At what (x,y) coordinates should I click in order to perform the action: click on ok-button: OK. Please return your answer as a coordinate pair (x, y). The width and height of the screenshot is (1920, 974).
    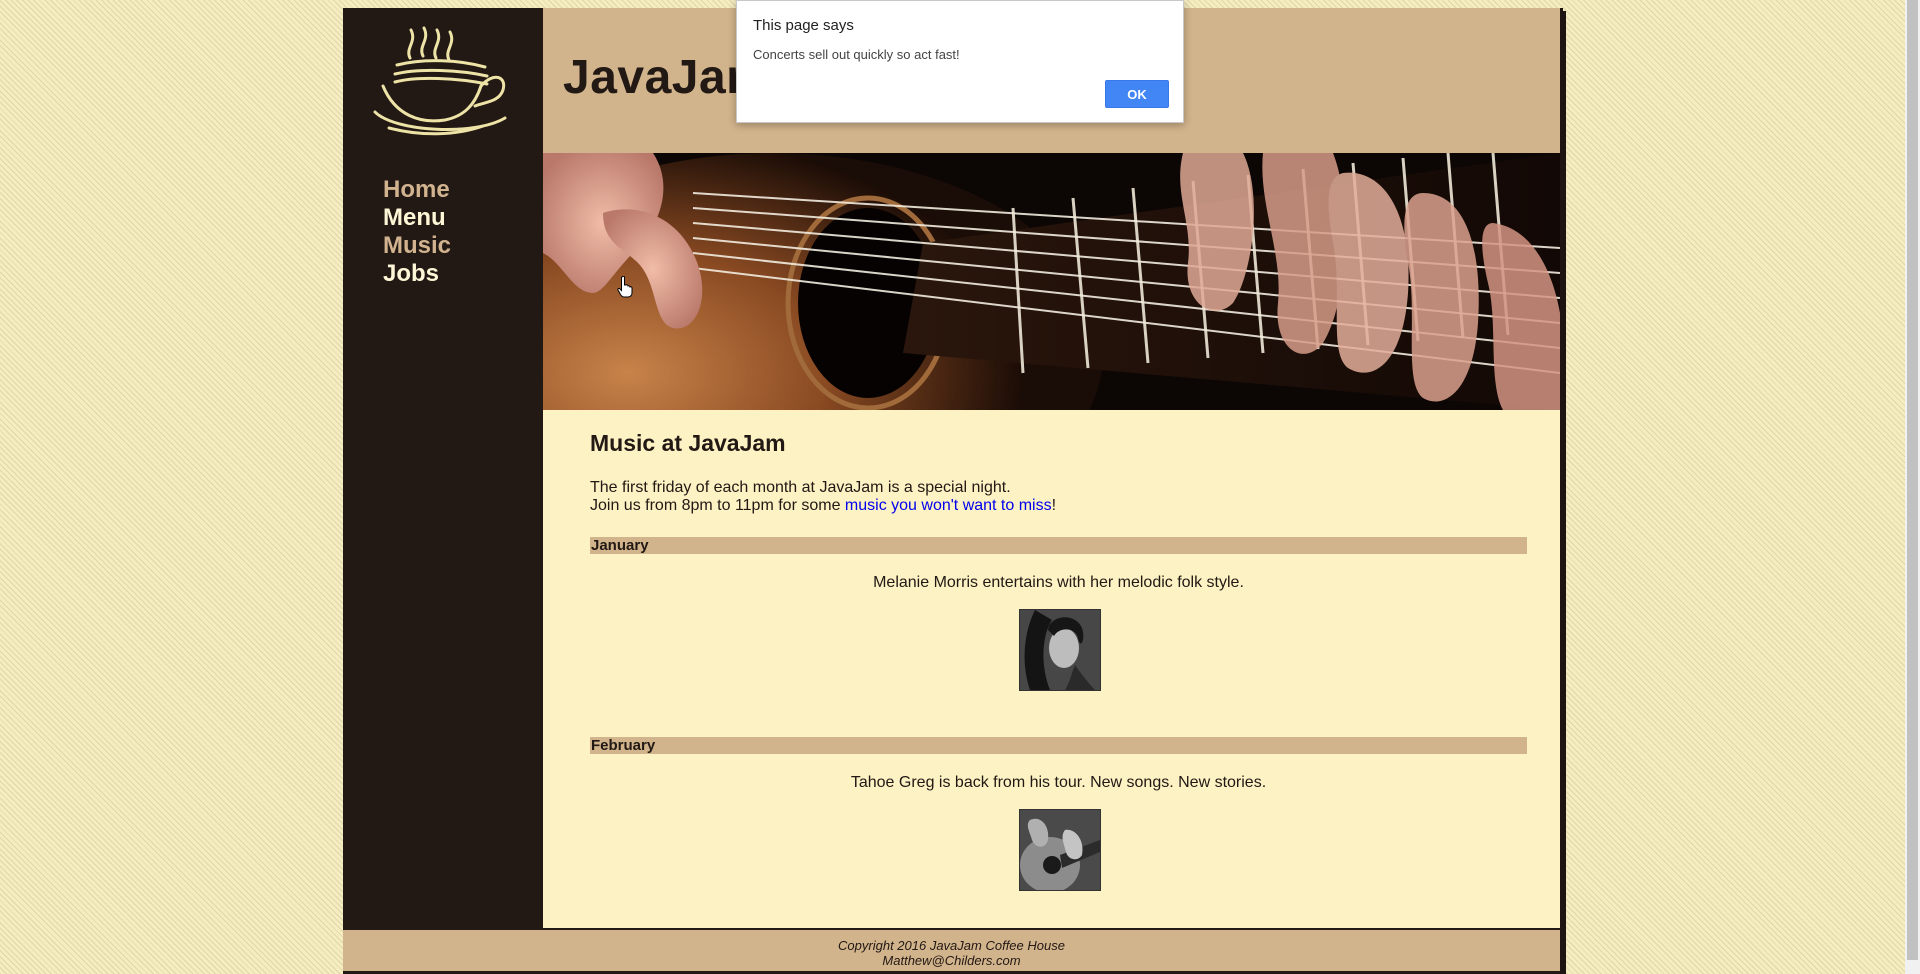
    Looking at the image, I should click on (1137, 94).